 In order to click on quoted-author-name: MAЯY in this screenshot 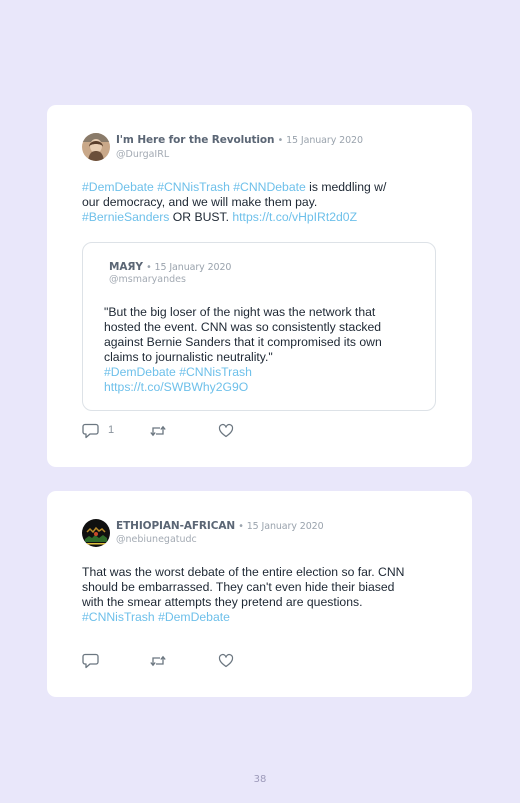, I will do `click(126, 267)`.